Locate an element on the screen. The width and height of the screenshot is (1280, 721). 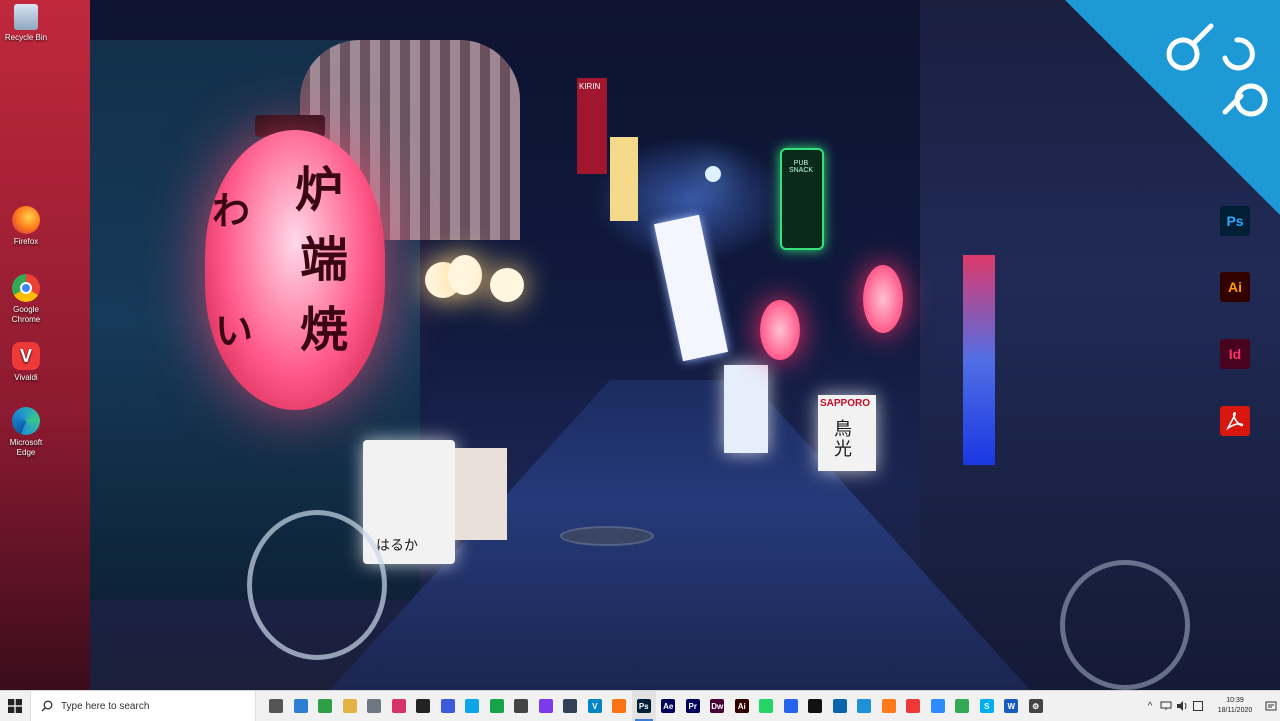
paint-icon is located at coordinates (398, 706).